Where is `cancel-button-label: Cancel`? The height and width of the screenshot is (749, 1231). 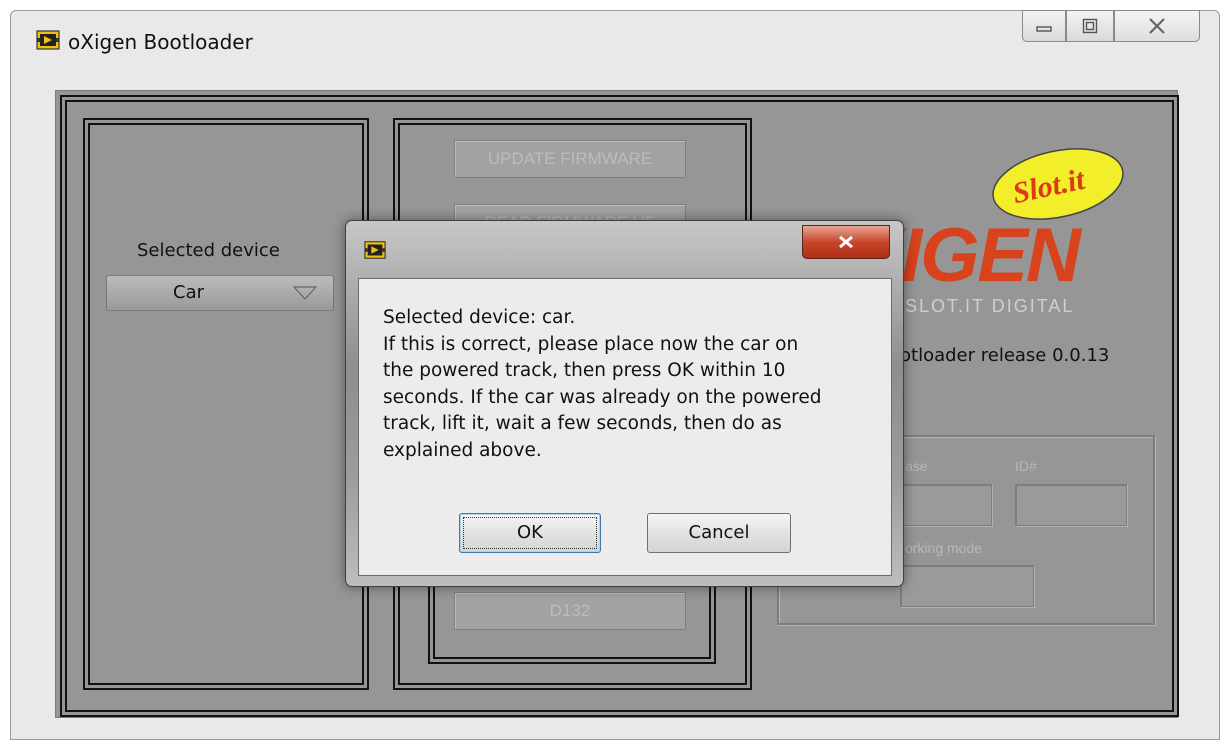 cancel-button-label: Cancel is located at coordinates (719, 532).